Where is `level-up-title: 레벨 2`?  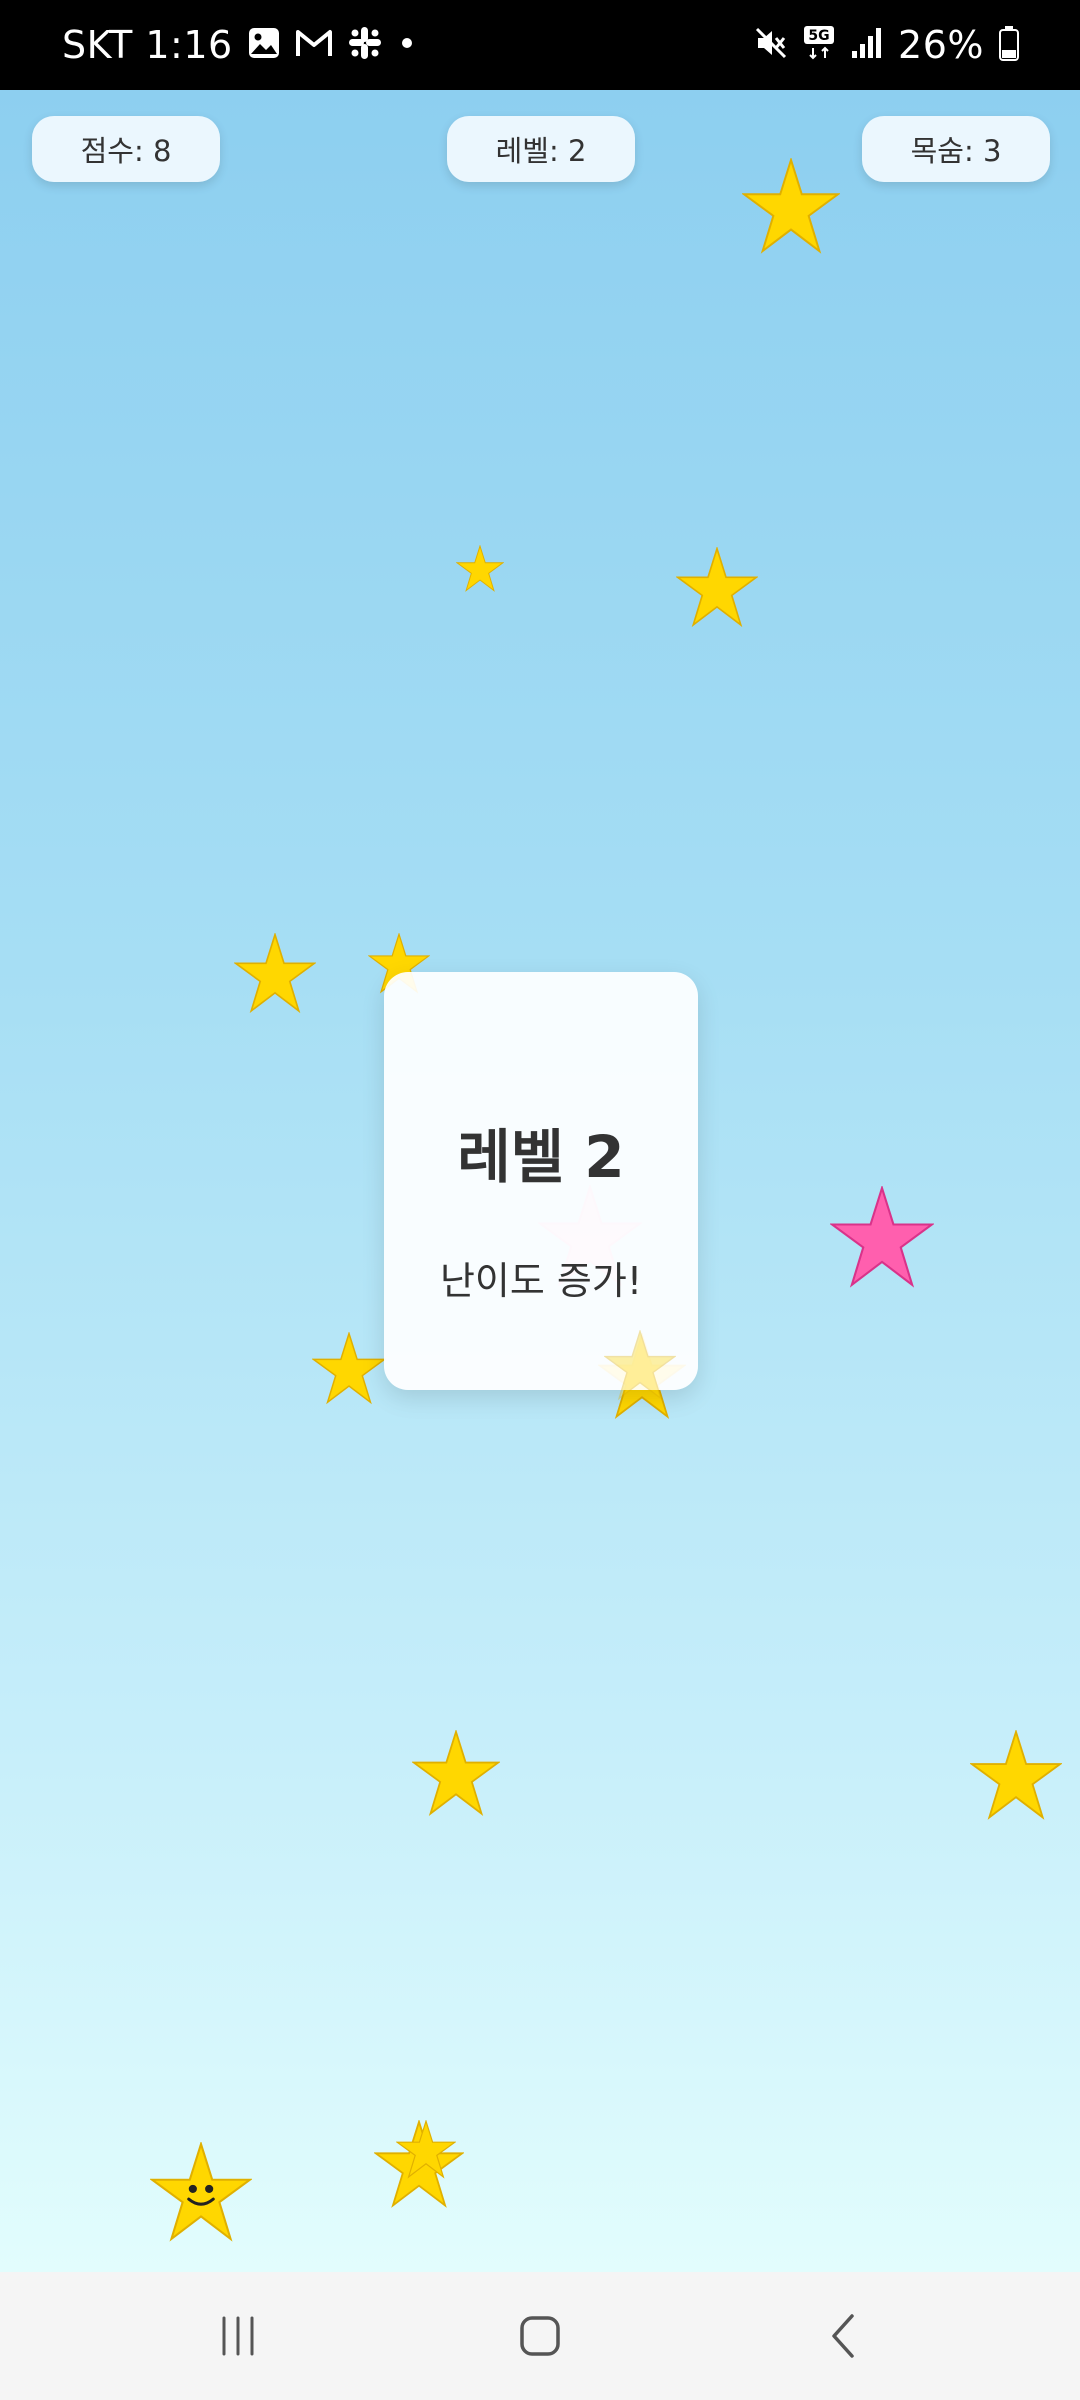 level-up-title: 레벨 2 is located at coordinates (541, 1157).